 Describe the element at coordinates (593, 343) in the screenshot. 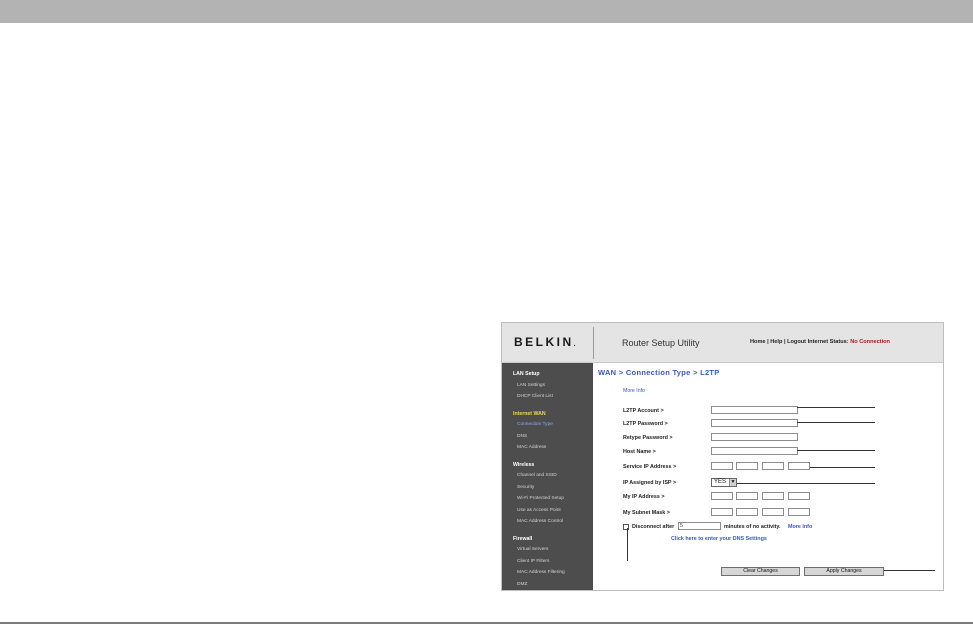

I see `header-divider` at that location.